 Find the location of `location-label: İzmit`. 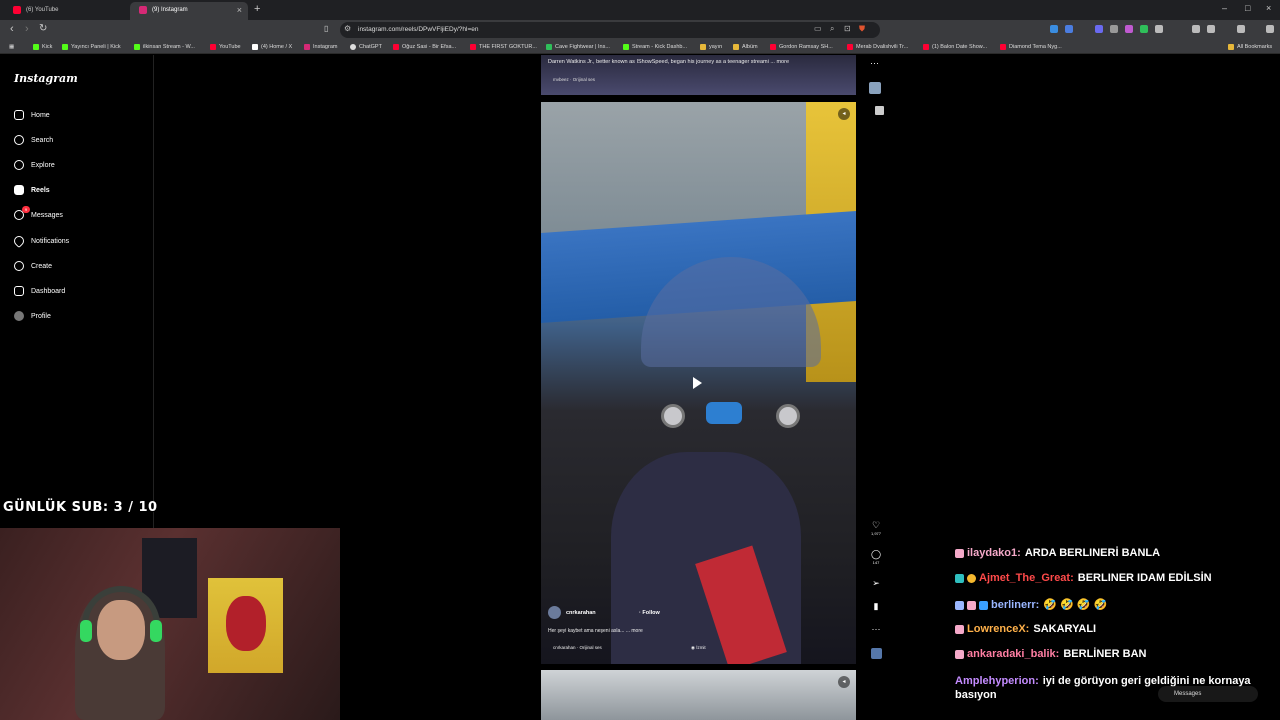

location-label: İzmit is located at coordinates (701, 647).